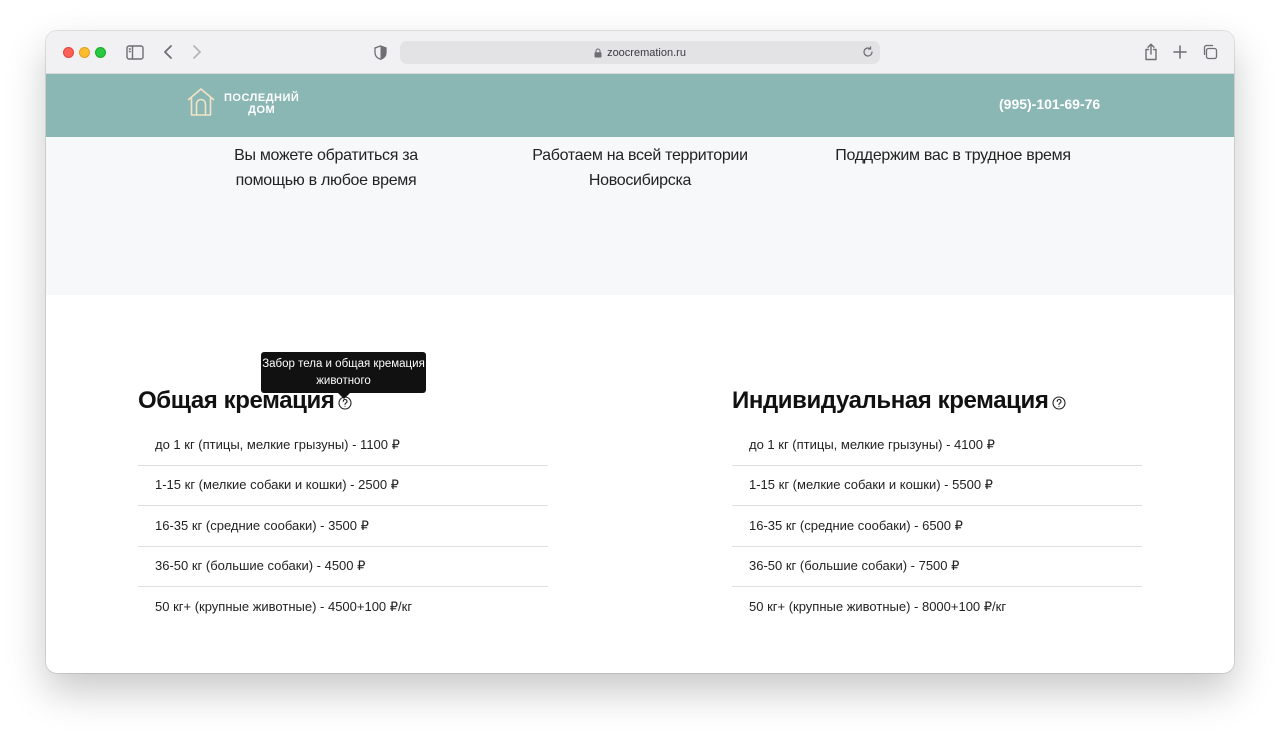  I want to click on price-row: 16-35 кг (средние сообаки) - 6500 ₽, so click(937, 526).